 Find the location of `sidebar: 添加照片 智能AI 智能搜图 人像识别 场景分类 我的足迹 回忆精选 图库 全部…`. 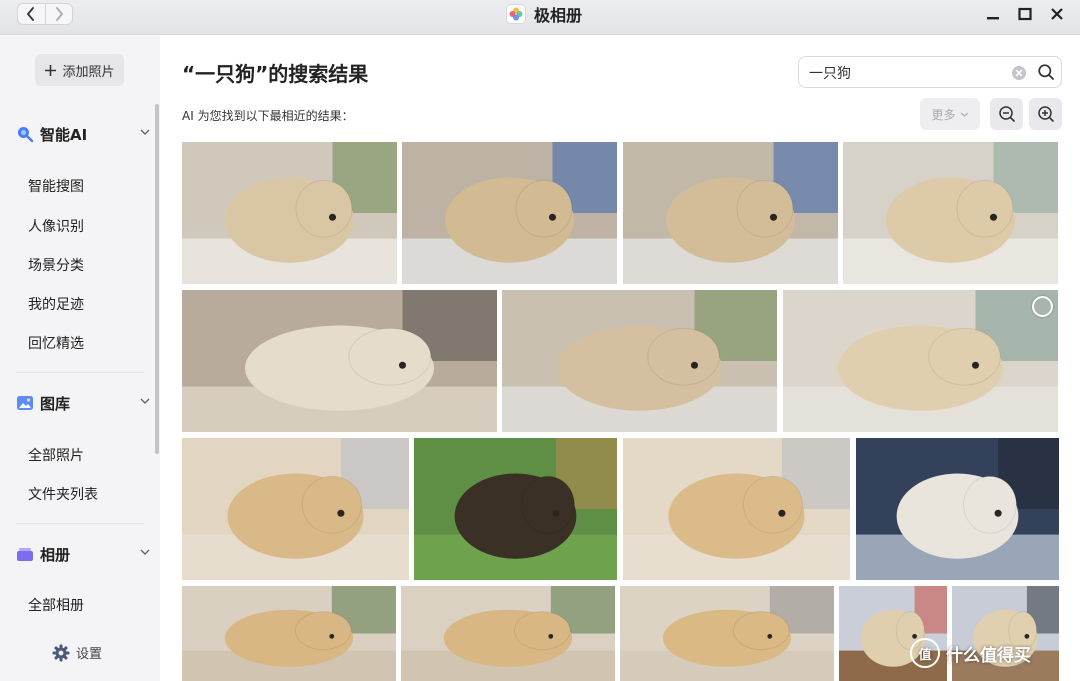

sidebar: 添加照片 智能AI 智能搜图 人像识别 场景分类 我的足迹 回忆精选 图库 全部… is located at coordinates (80, 358).